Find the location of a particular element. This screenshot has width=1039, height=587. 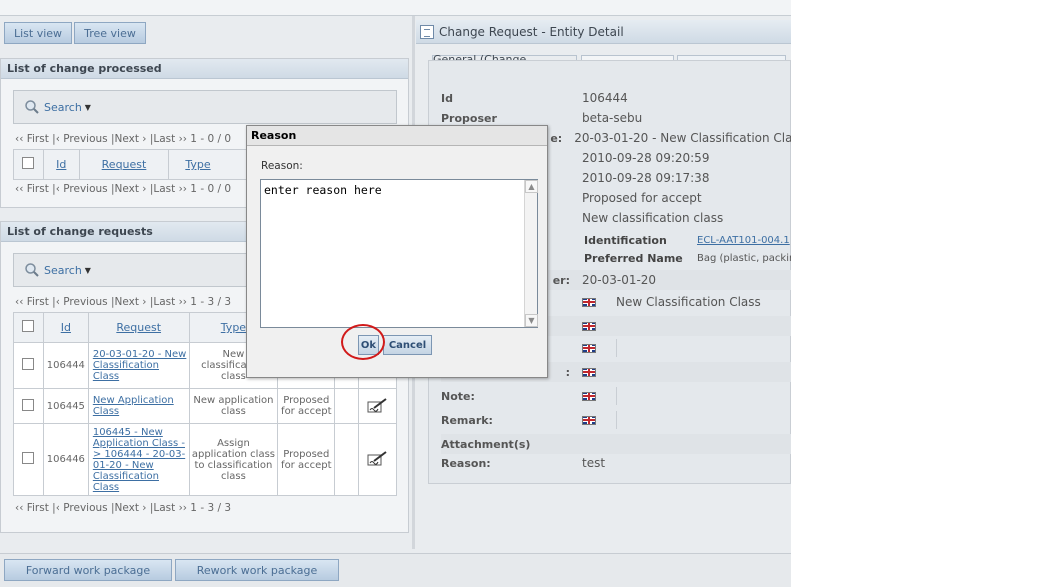

reason-textarea is located at coordinates (399, 253).